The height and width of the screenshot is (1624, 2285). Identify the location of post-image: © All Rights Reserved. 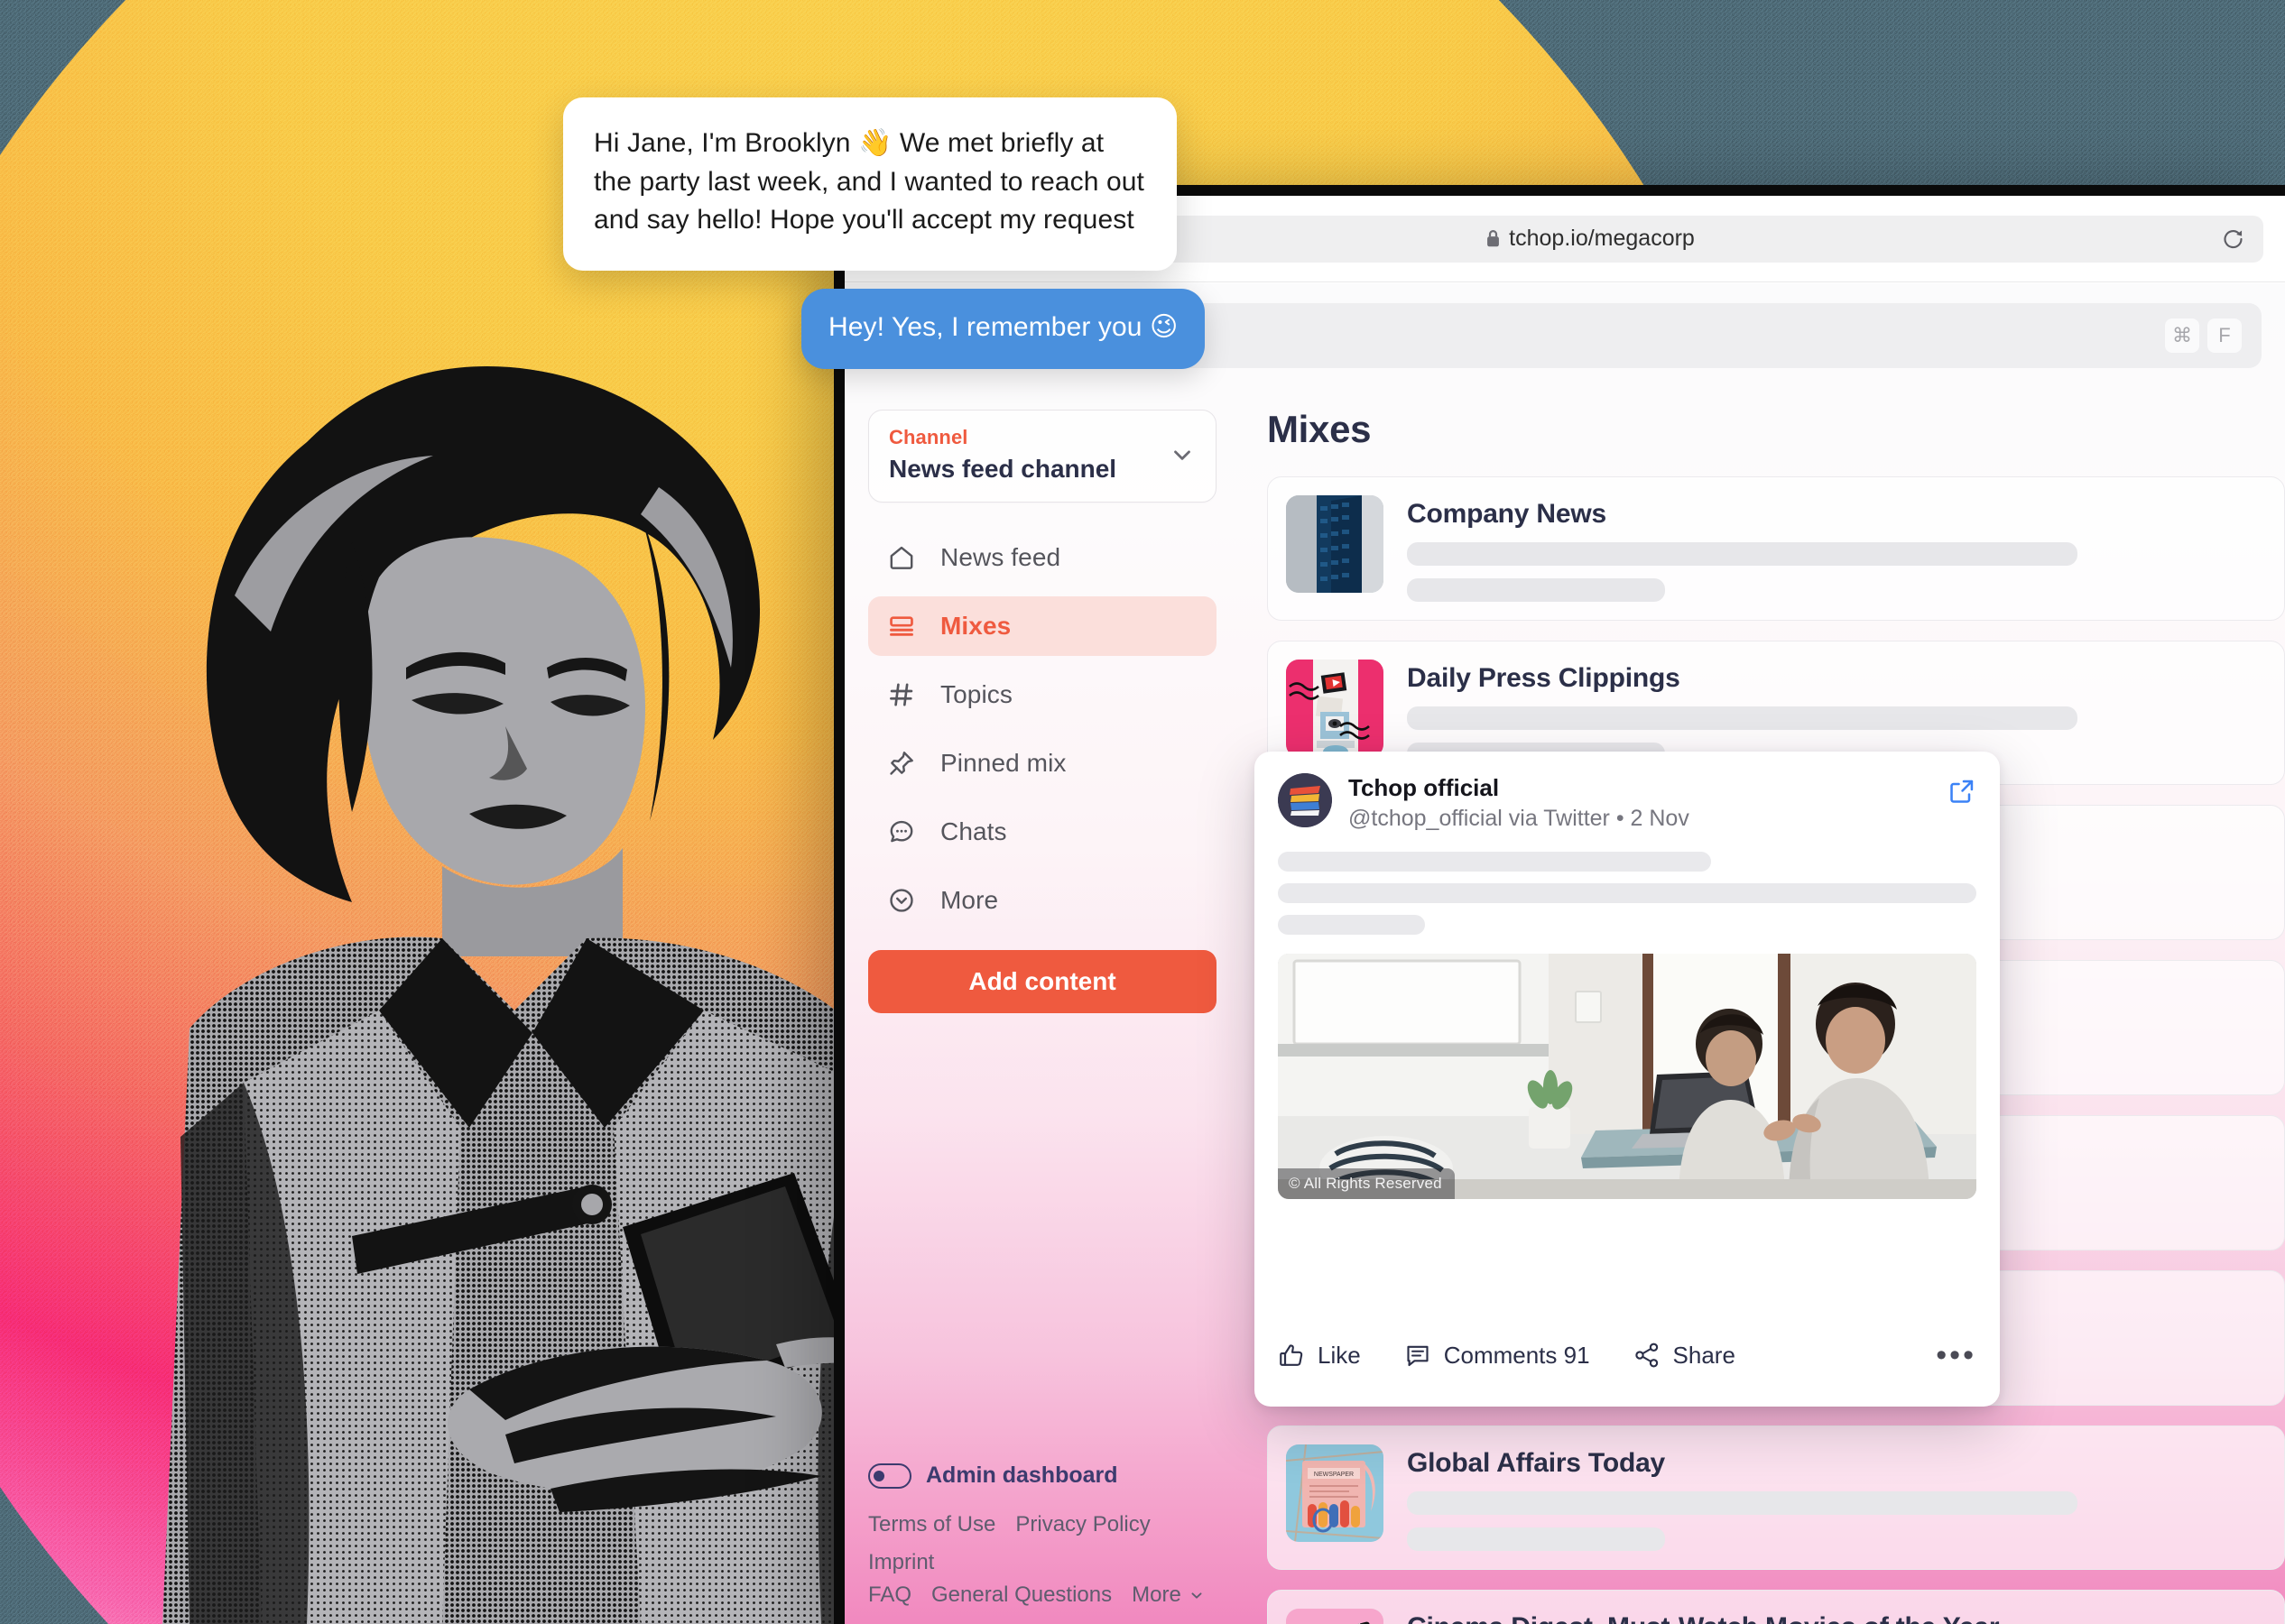
(1627, 1076).